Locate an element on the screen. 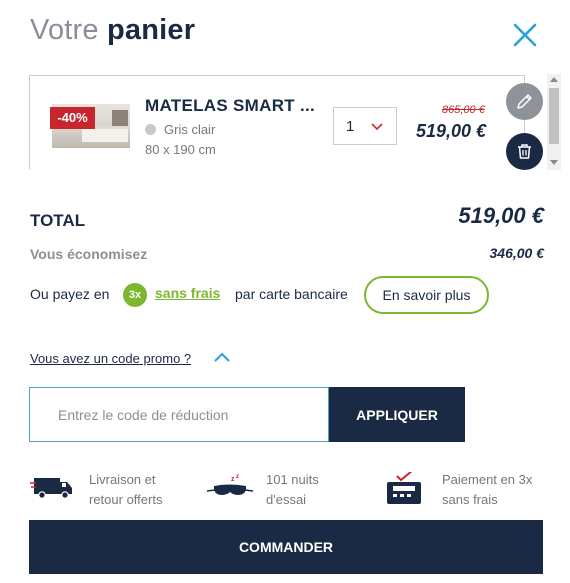 This screenshot has height=583, width=570. payment-prefix: Ou payez en is located at coordinates (70, 294).